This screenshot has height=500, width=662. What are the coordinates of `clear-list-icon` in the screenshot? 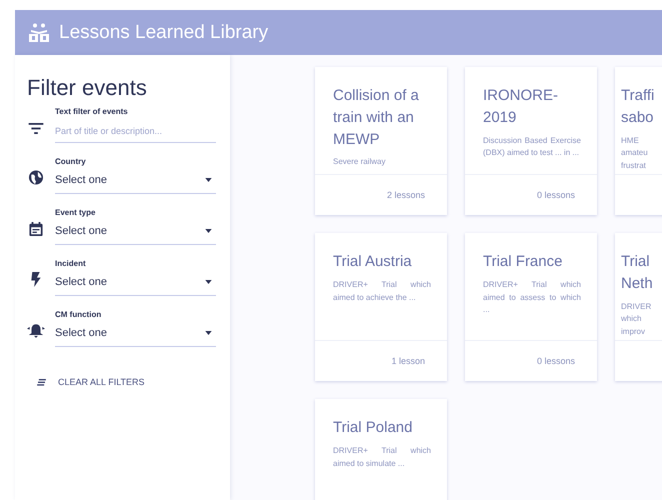 It's located at (41, 382).